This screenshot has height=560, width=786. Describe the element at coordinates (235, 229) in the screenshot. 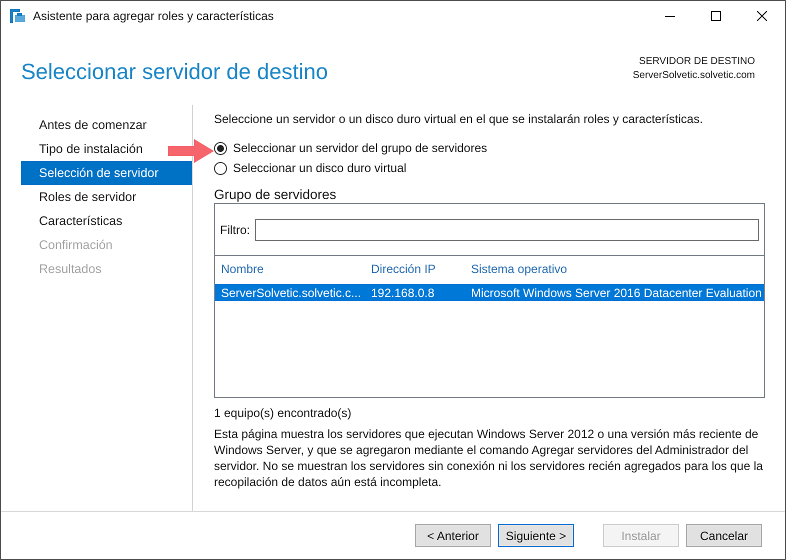

I see `filter-label: Filtro:` at that location.